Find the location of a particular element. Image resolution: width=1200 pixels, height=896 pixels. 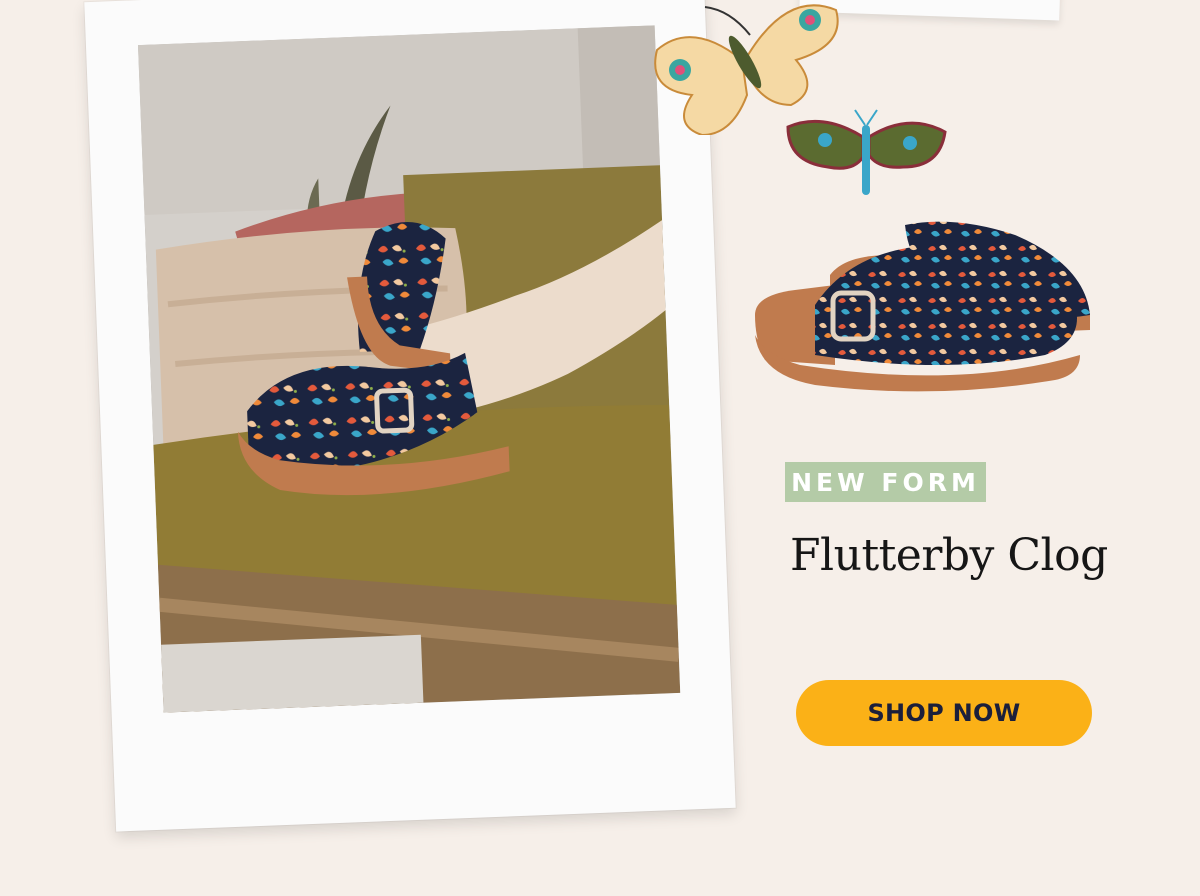

shop-now-button: SHOP NOW is located at coordinates (944, 713).